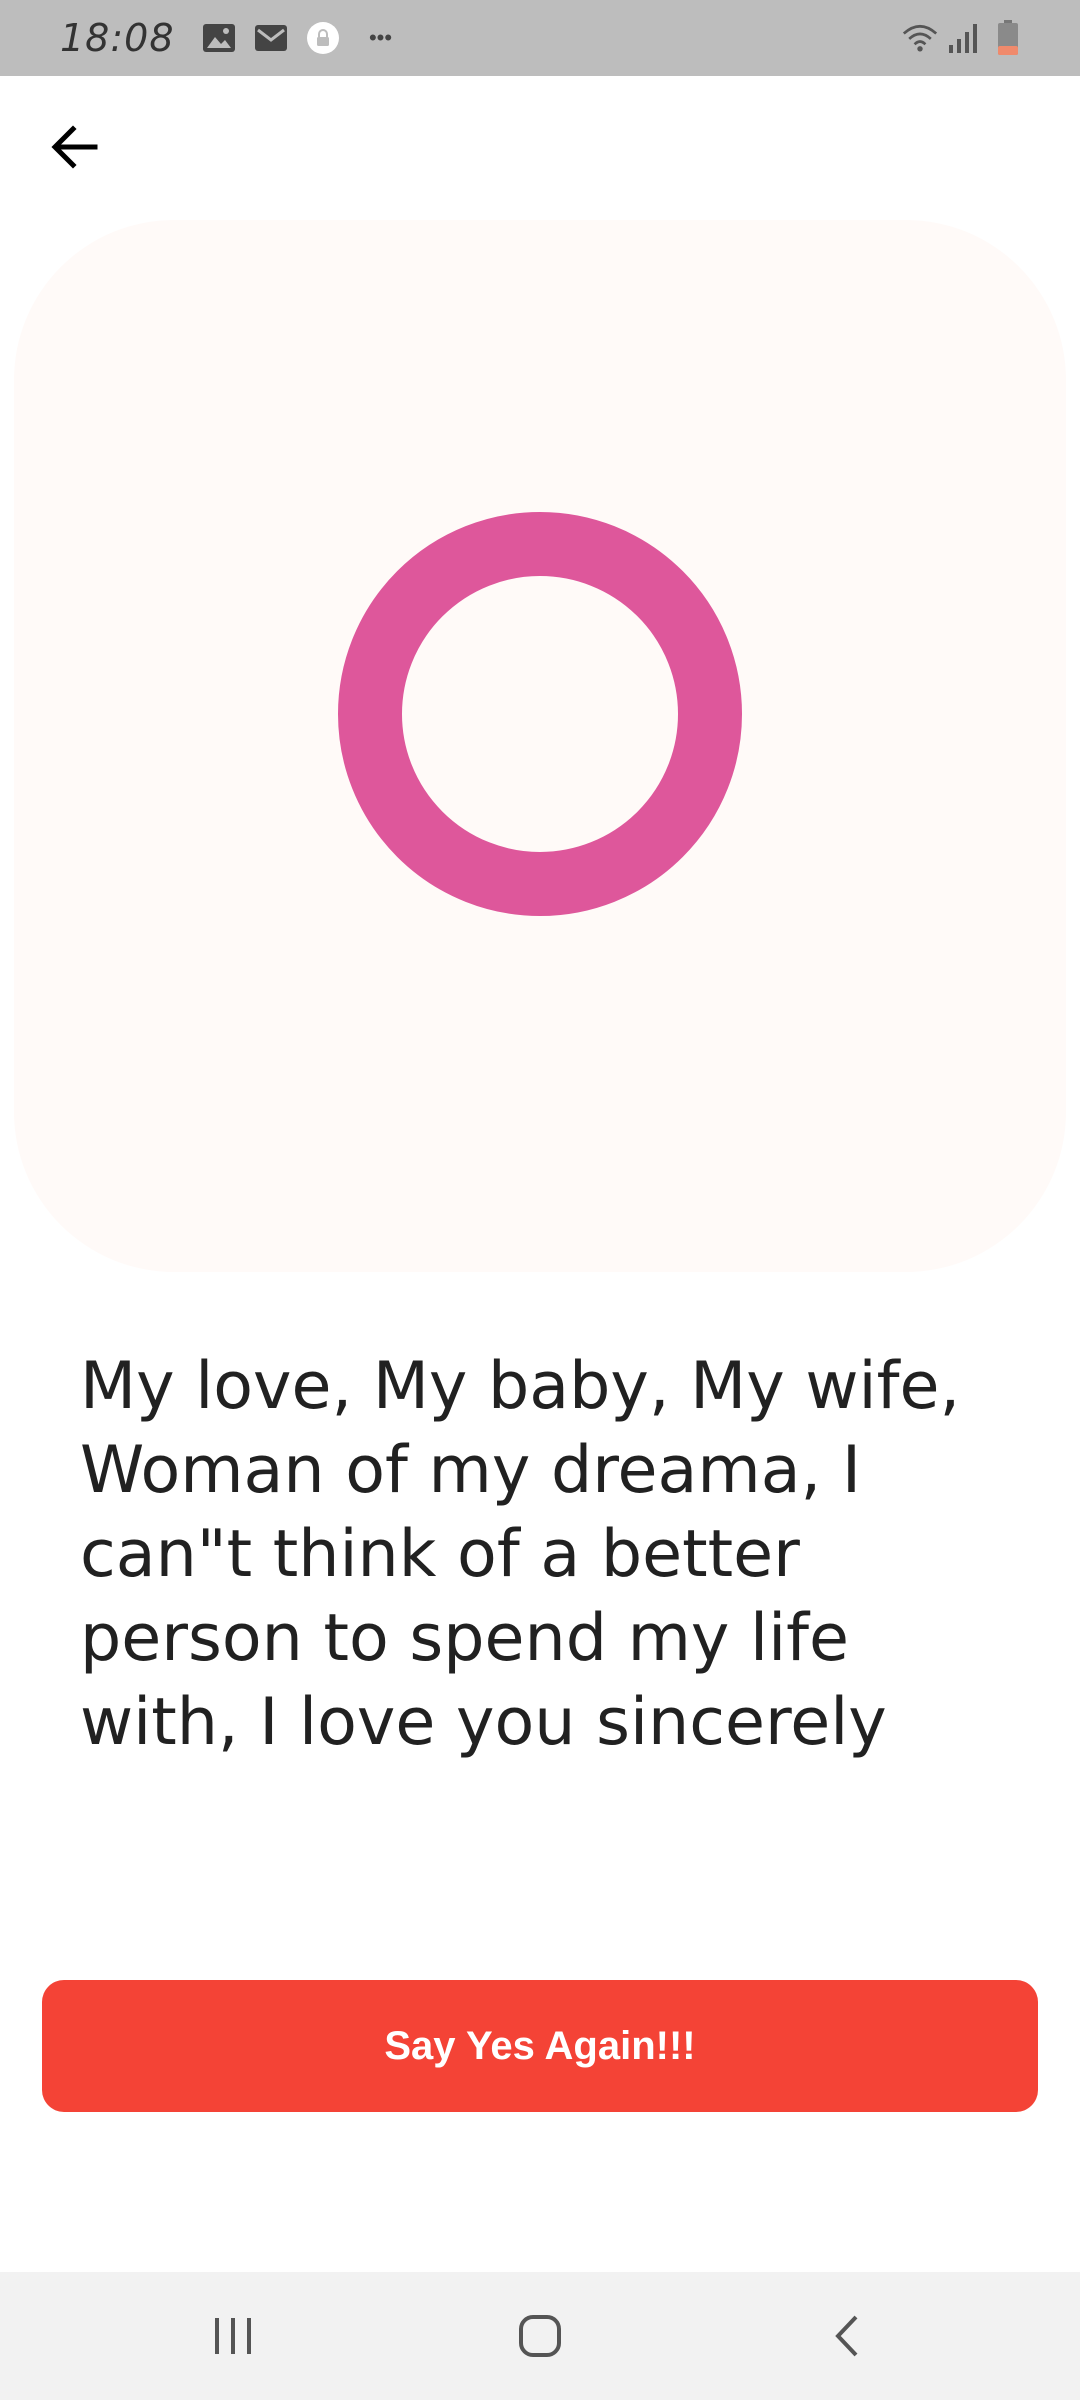  I want to click on arrow-left-icon, so click(74, 147).